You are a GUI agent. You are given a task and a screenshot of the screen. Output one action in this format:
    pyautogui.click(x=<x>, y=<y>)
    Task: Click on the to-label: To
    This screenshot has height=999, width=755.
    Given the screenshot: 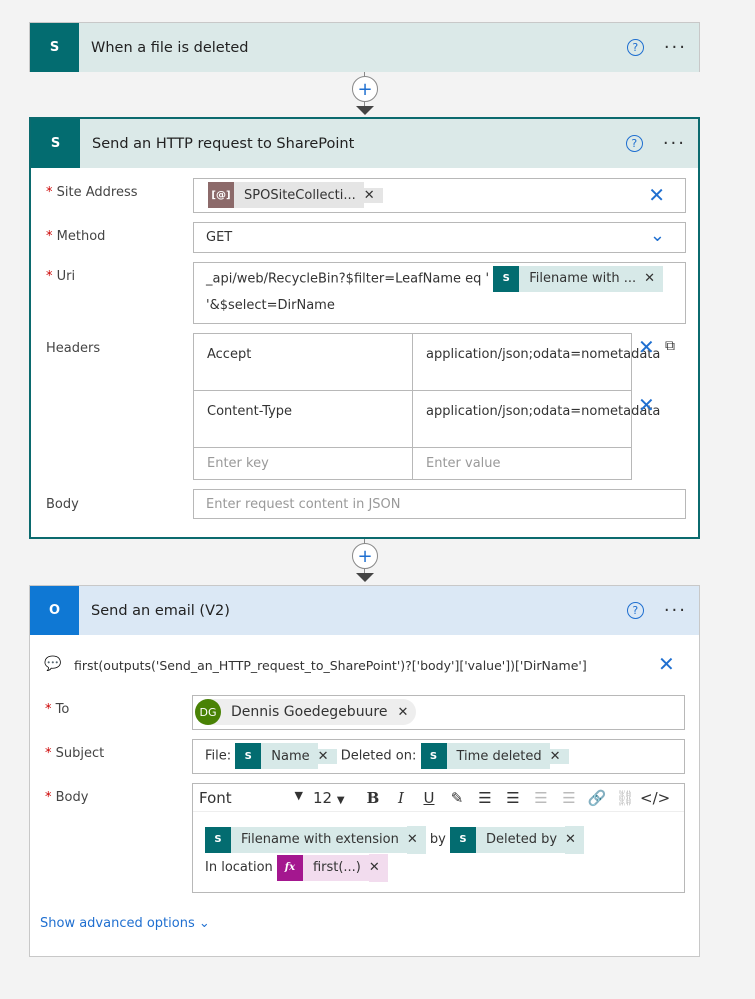 What is the action you would take?
    pyautogui.click(x=62, y=709)
    